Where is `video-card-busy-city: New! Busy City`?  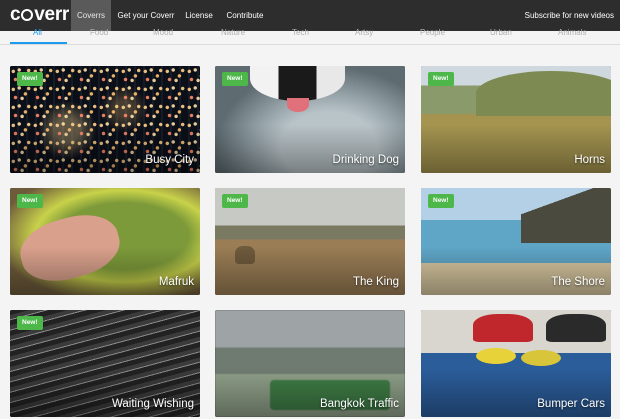
video-card-busy-city: New! Busy City is located at coordinates (105, 119).